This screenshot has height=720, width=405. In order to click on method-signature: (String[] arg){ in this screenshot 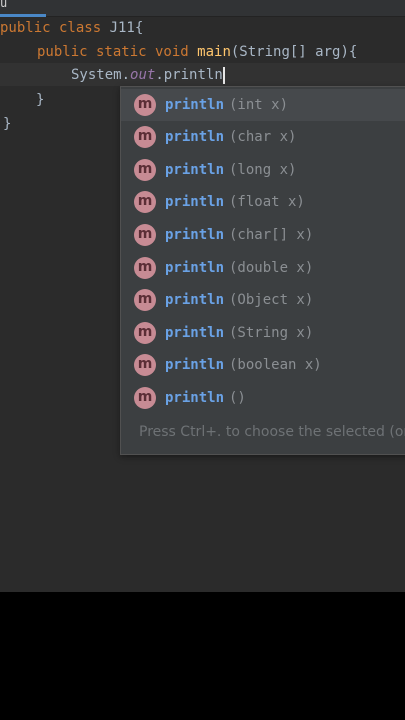, I will do `click(294, 52)`.